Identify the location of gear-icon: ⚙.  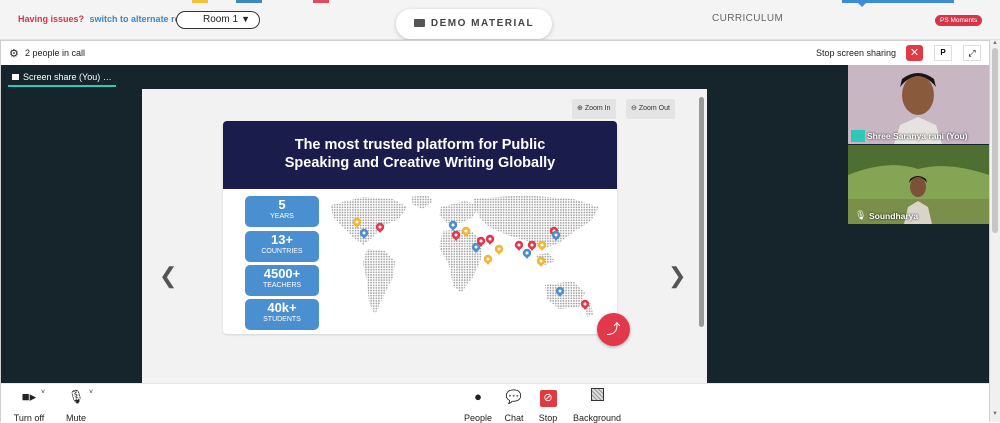
(14, 53).